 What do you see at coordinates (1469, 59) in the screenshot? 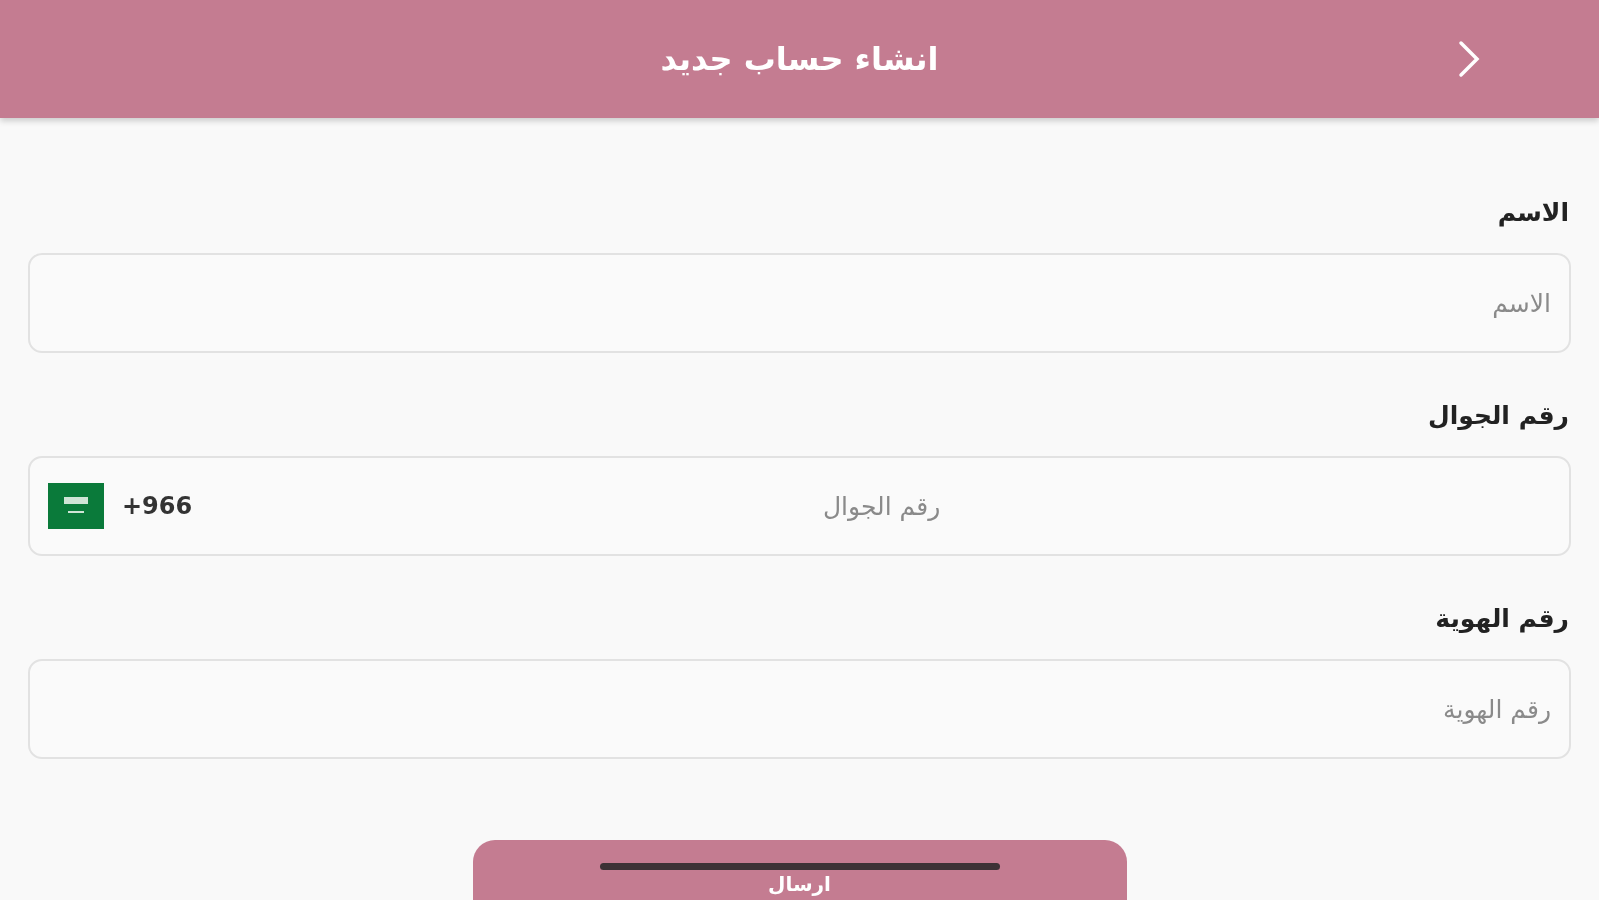
I see `chevron-right-icon` at bounding box center [1469, 59].